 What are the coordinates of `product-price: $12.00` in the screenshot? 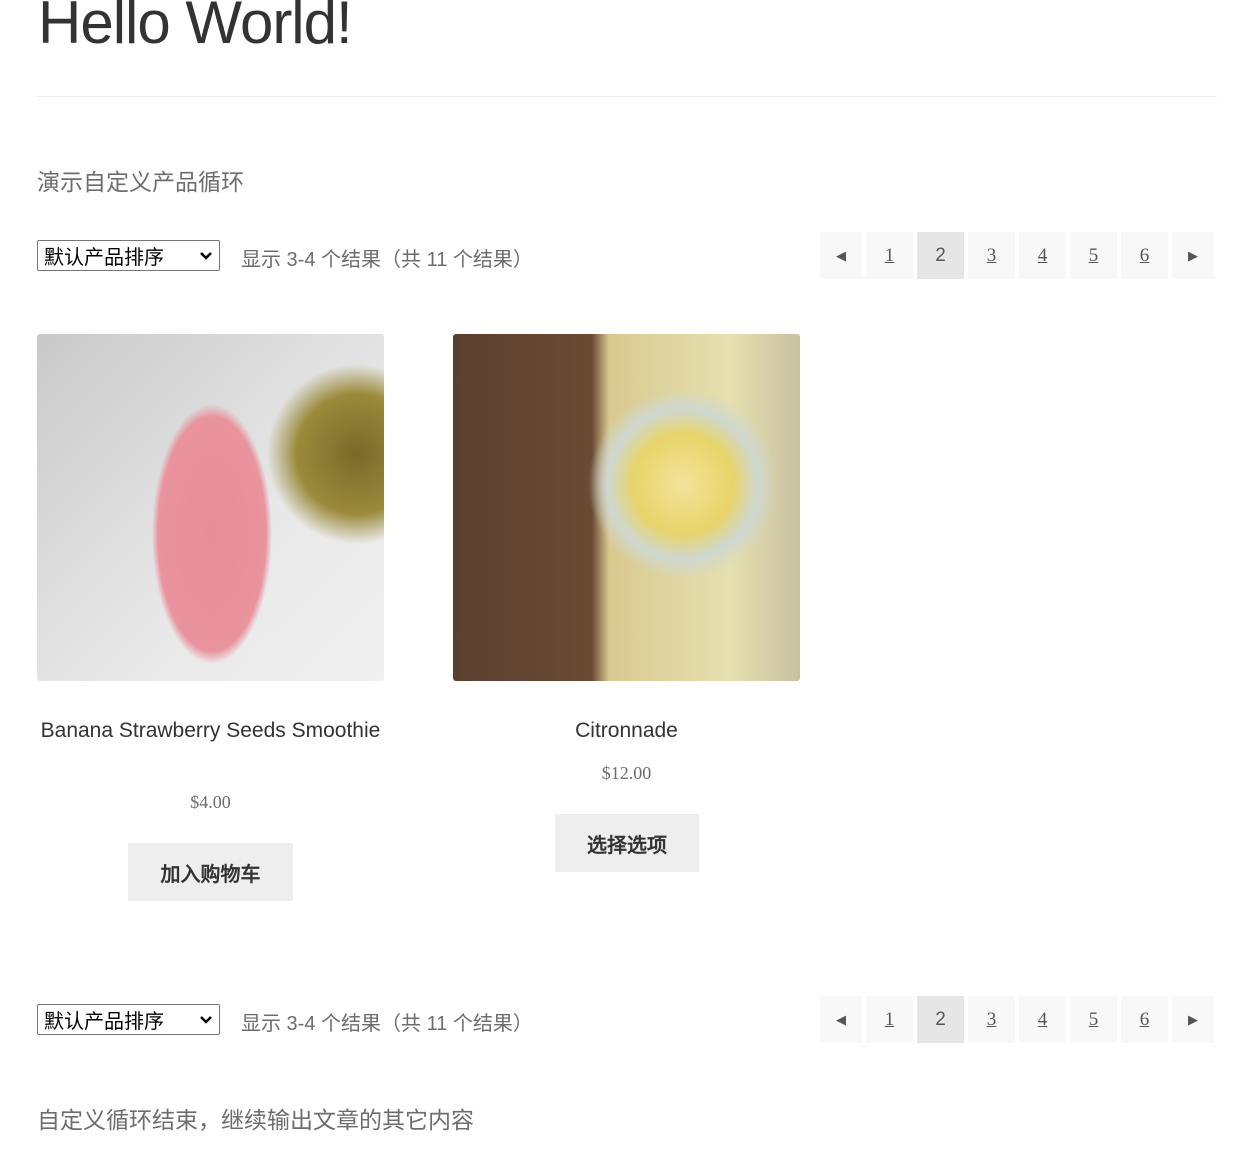 It's located at (626, 773).